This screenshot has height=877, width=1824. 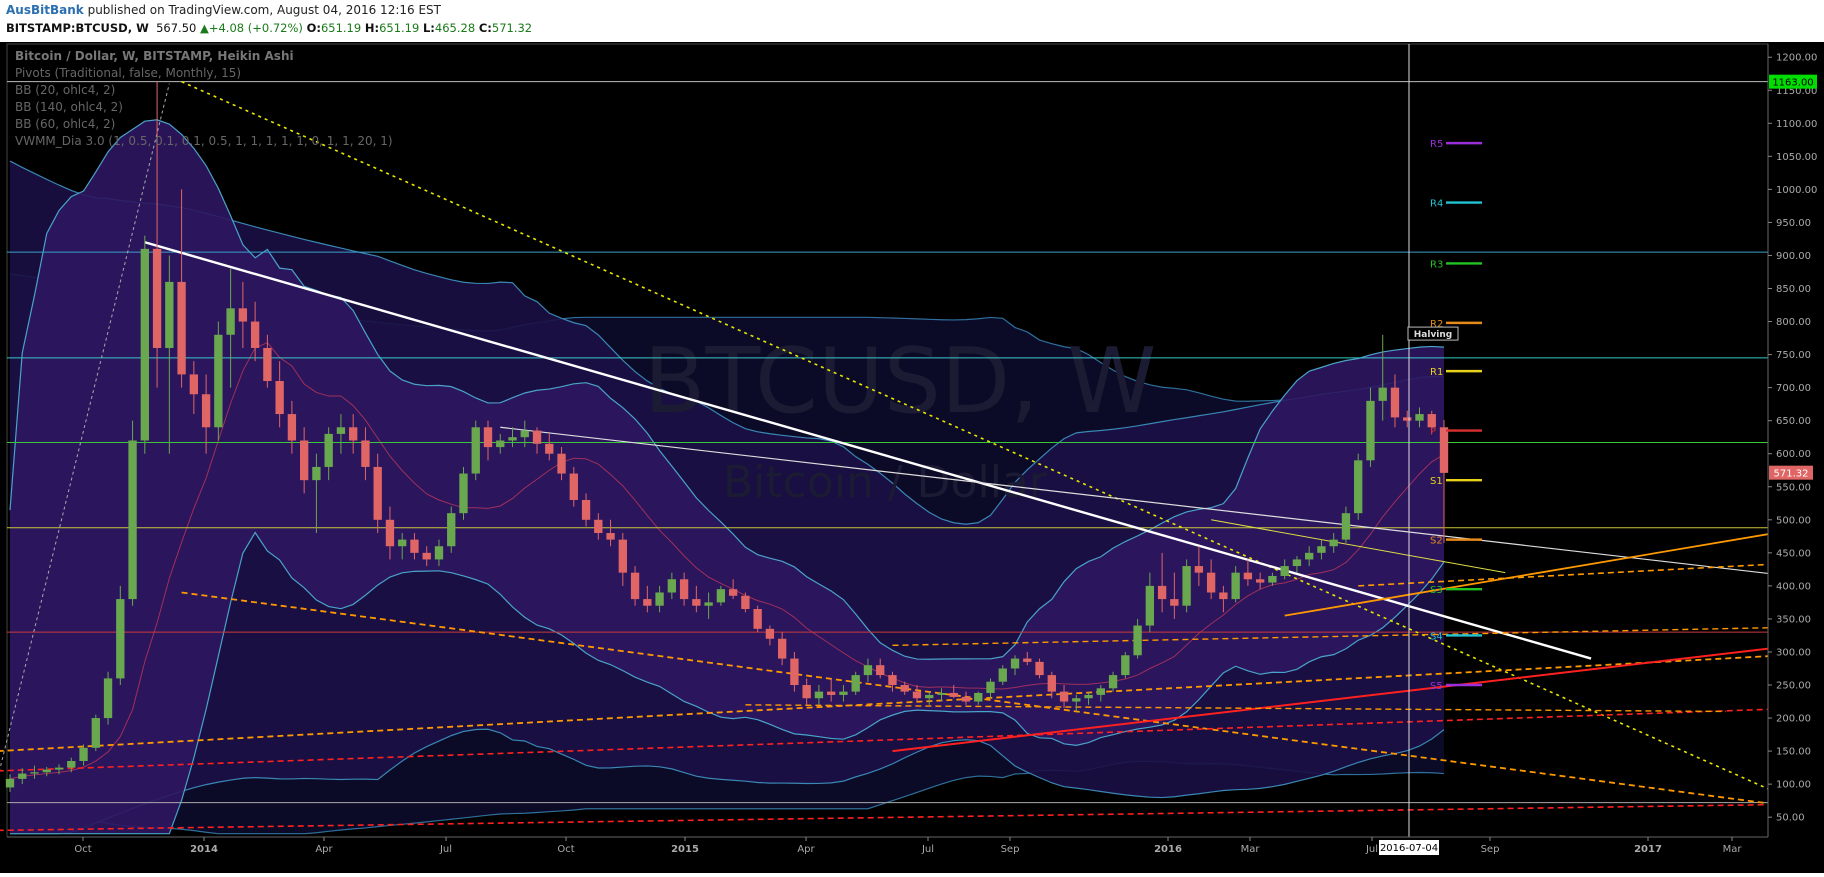 I want to click on close-value: 571.32, so click(x=512, y=28).